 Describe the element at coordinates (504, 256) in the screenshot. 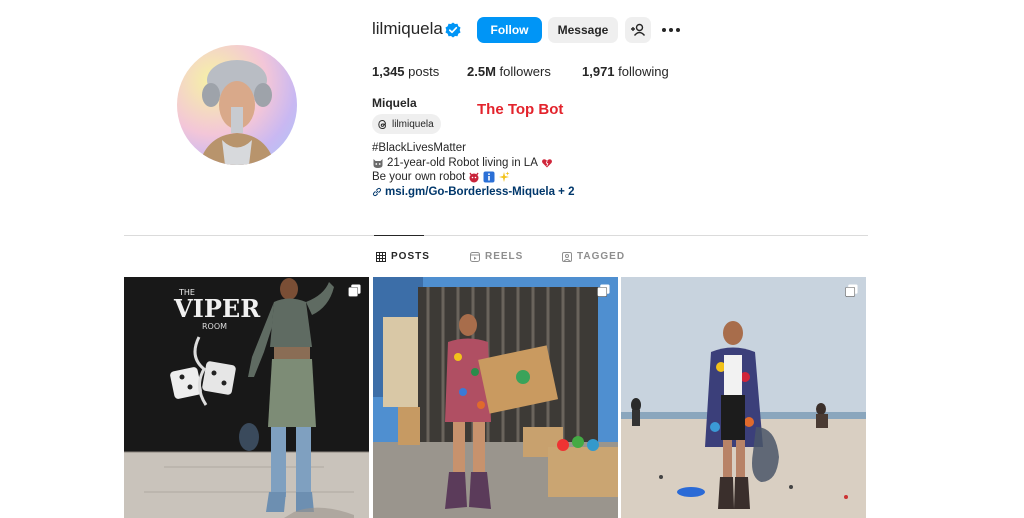

I see `tab-reels-label: REELS` at that location.